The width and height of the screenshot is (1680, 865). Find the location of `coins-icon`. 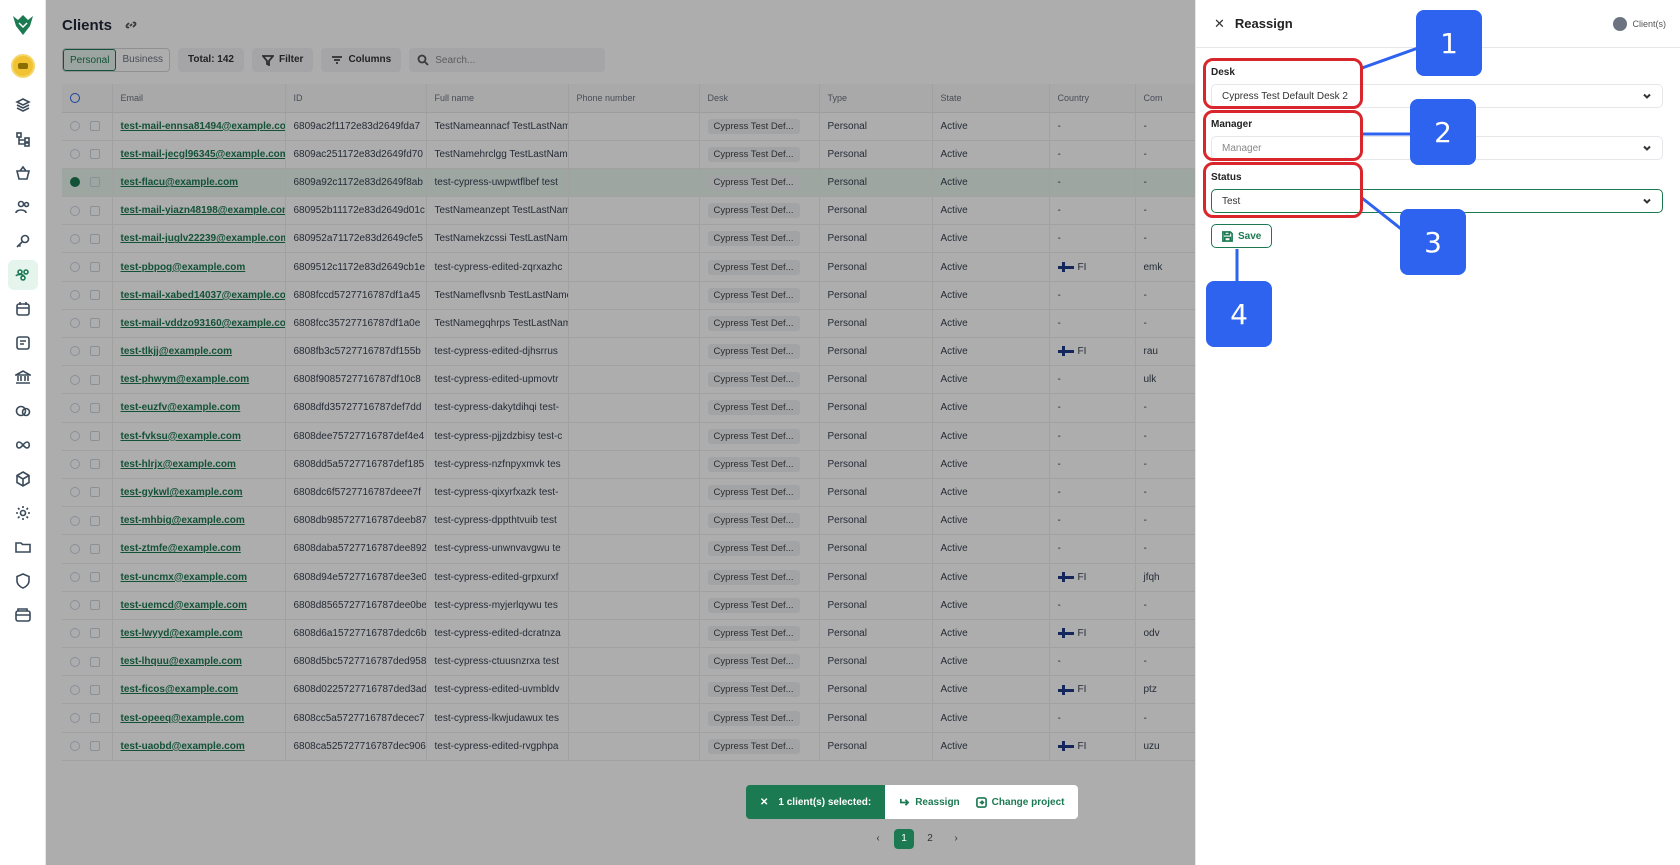

coins-icon is located at coordinates (23, 411).